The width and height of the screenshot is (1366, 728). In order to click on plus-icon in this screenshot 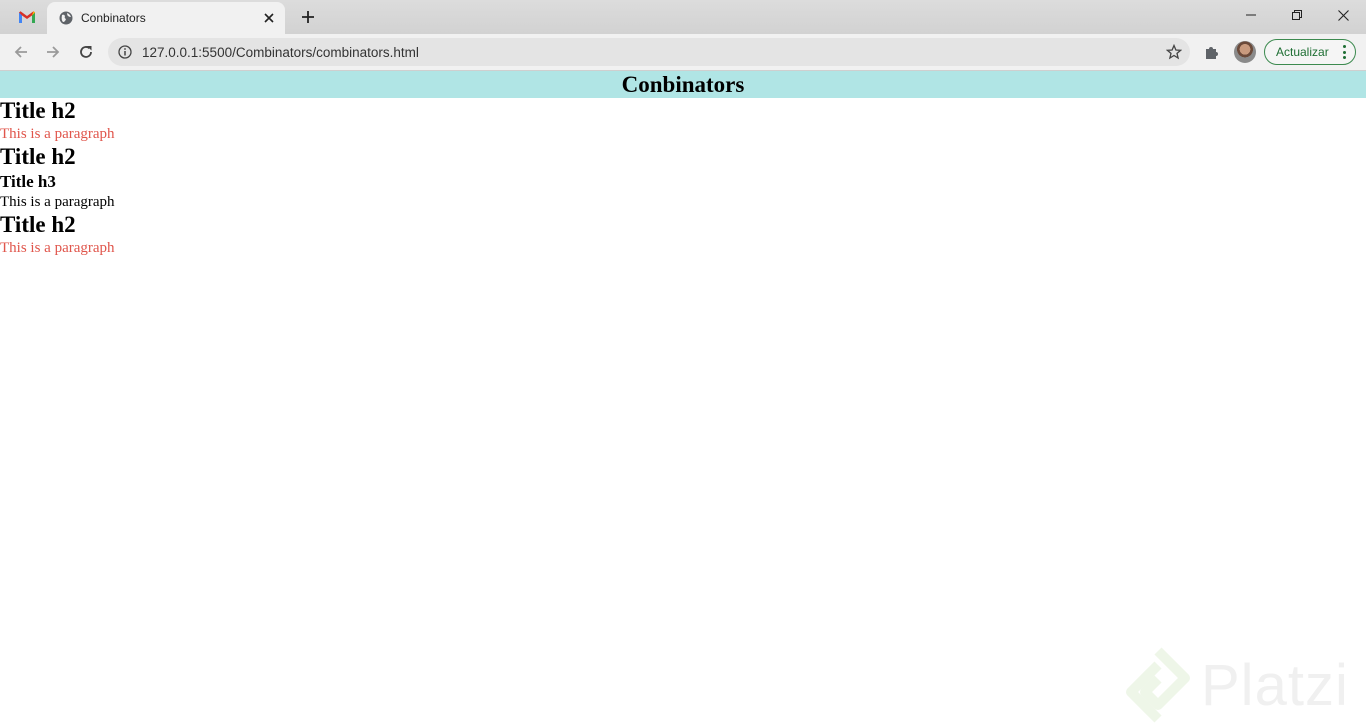, I will do `click(308, 17)`.